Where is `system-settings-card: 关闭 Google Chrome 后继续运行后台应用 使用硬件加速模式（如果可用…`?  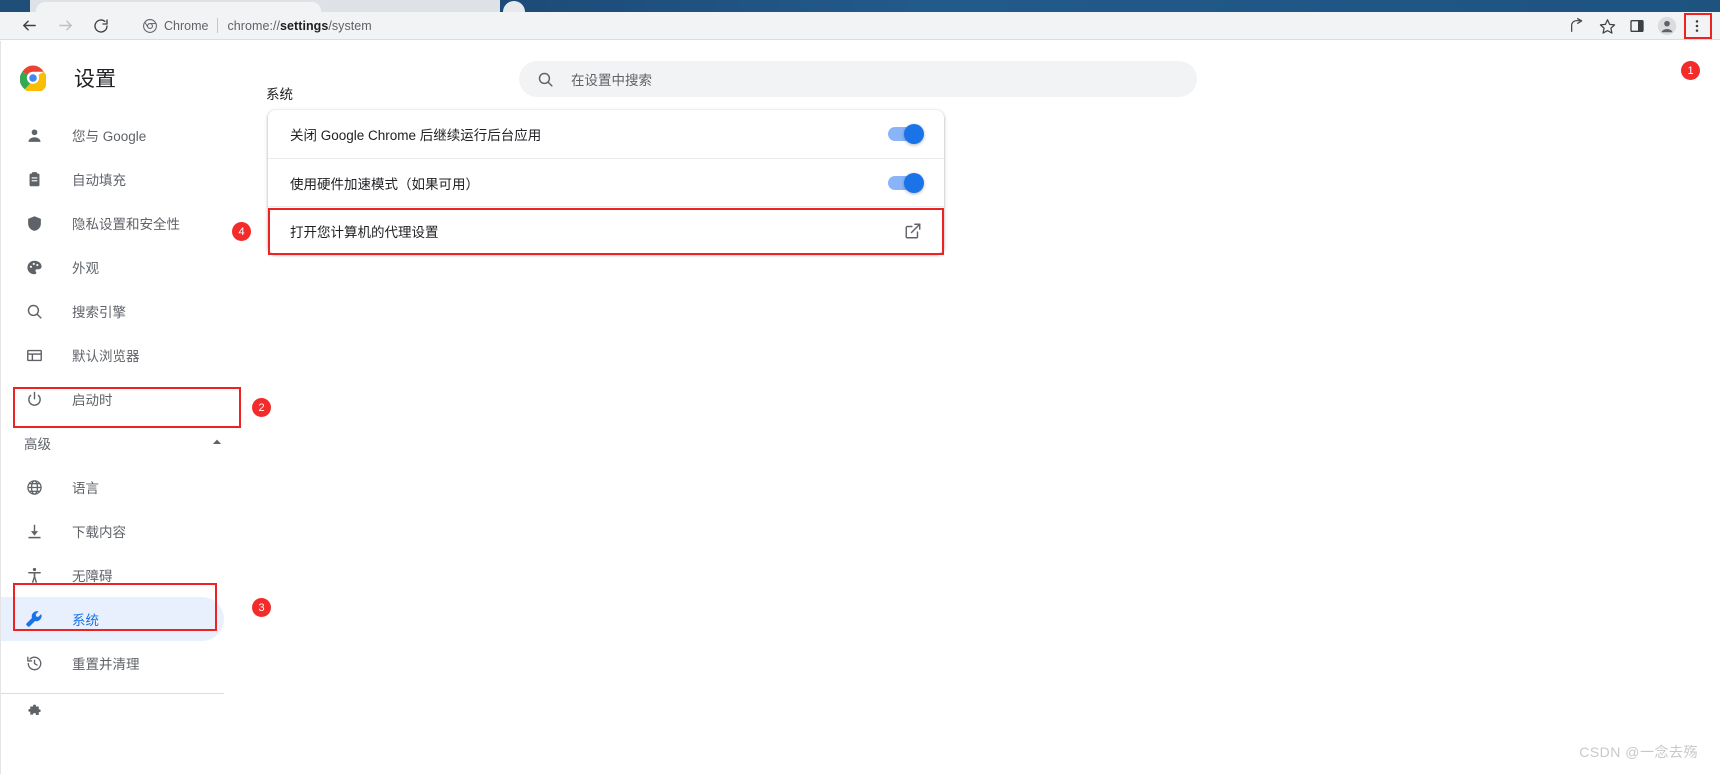
system-settings-card: 关闭 Google Chrome 后继续运行后台应用 使用硬件加速模式（如果可用… is located at coordinates (606, 182).